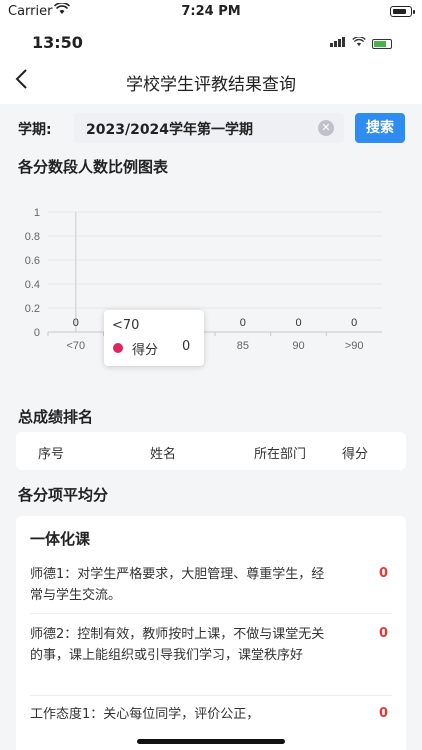 This screenshot has height=750, width=422. Describe the element at coordinates (177, 585) in the screenshot. I see `item-text: 师德1：对学生严格要求，大胆管理、尊重学生，经常与学生交流。` at that location.